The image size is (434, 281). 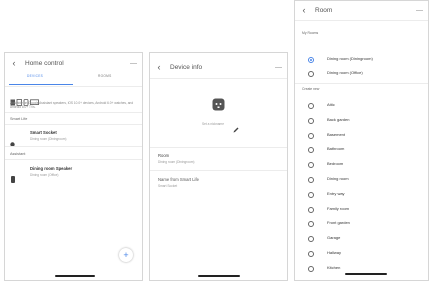 What do you see at coordinates (334, 238) in the screenshot?
I see `room-option-label: Garage` at bounding box center [334, 238].